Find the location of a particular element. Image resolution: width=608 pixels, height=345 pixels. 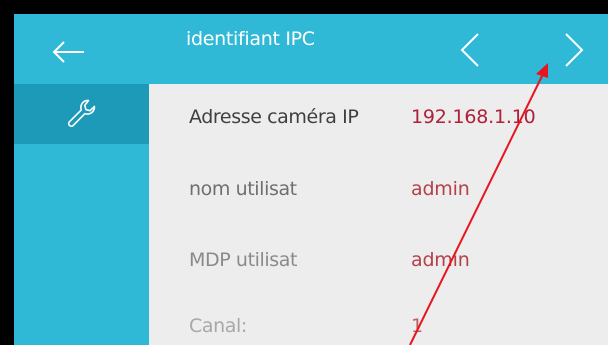

field-label: Canal: is located at coordinates (218, 326).